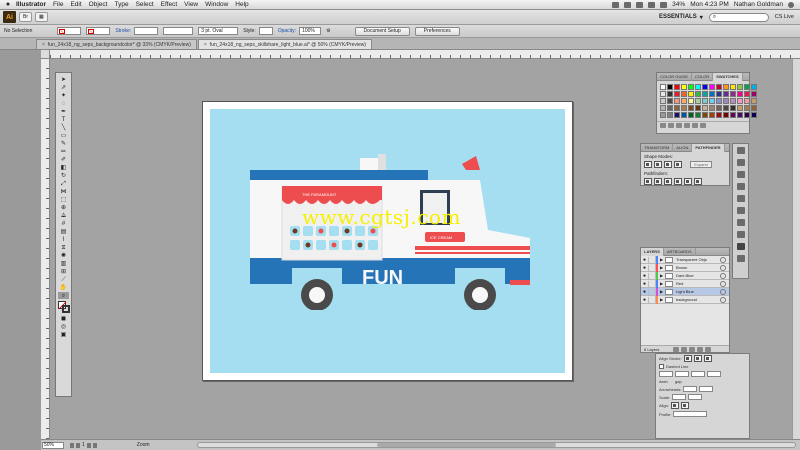 The width and height of the screenshot is (800, 450). What do you see at coordinates (683, 147) in the screenshot?
I see `tab-align: Align` at bounding box center [683, 147].